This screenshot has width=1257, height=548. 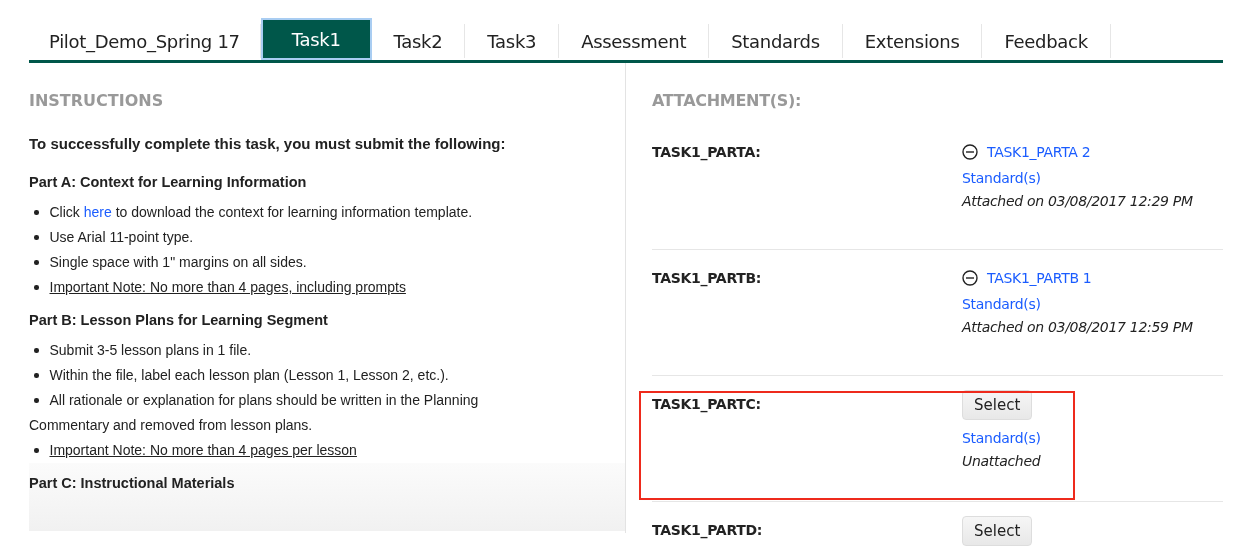 What do you see at coordinates (707, 279) in the screenshot?
I see `attachment-label: TASK1_PARTB:` at bounding box center [707, 279].